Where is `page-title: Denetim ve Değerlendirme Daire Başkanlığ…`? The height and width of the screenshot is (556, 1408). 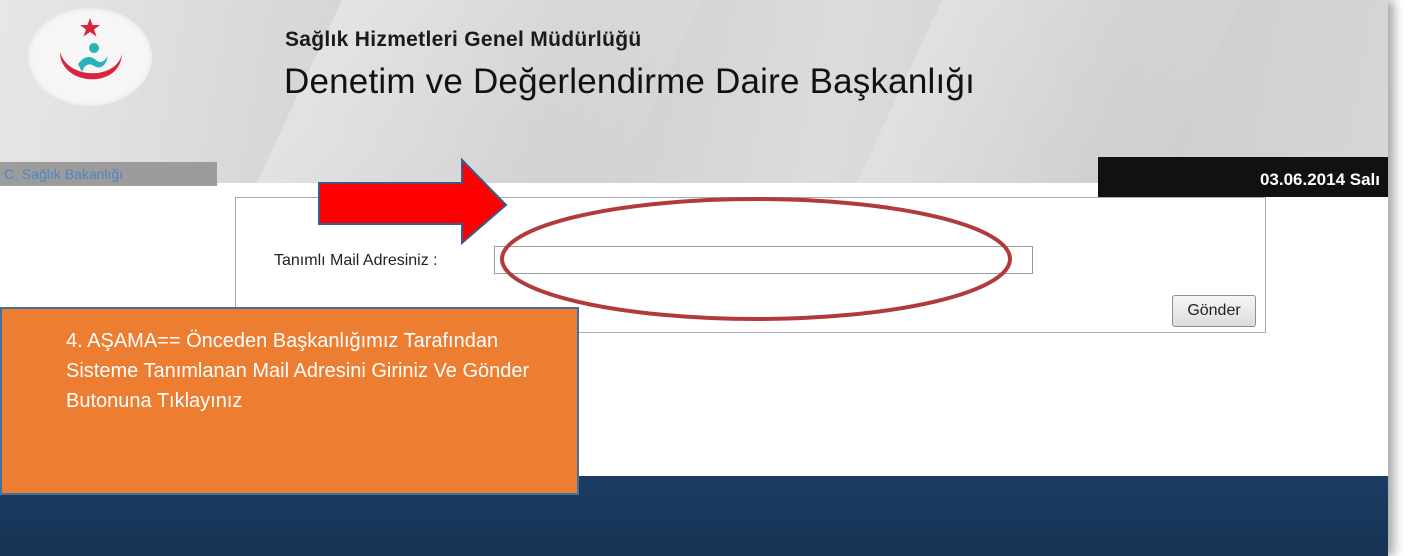 page-title: Denetim ve Değerlendirme Daire Başkanlığ… is located at coordinates (630, 81).